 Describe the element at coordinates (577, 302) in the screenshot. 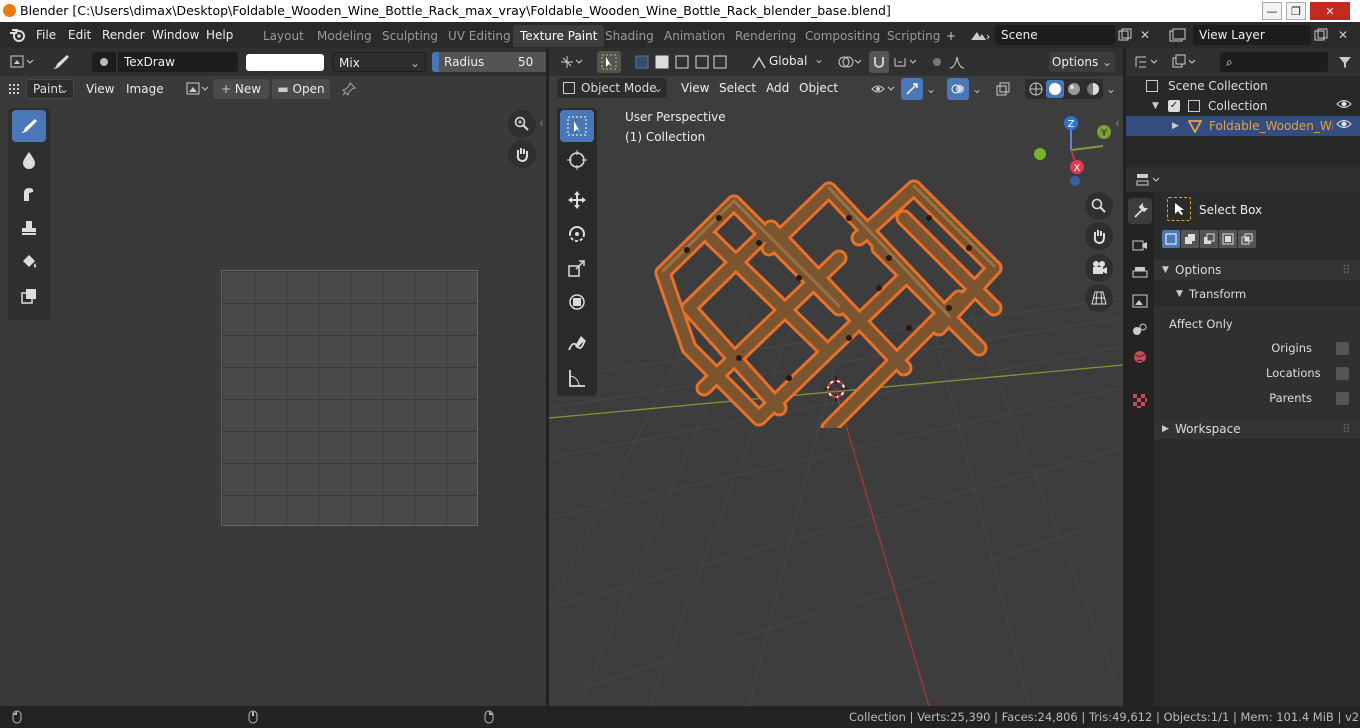

I see `transform-tool` at that location.